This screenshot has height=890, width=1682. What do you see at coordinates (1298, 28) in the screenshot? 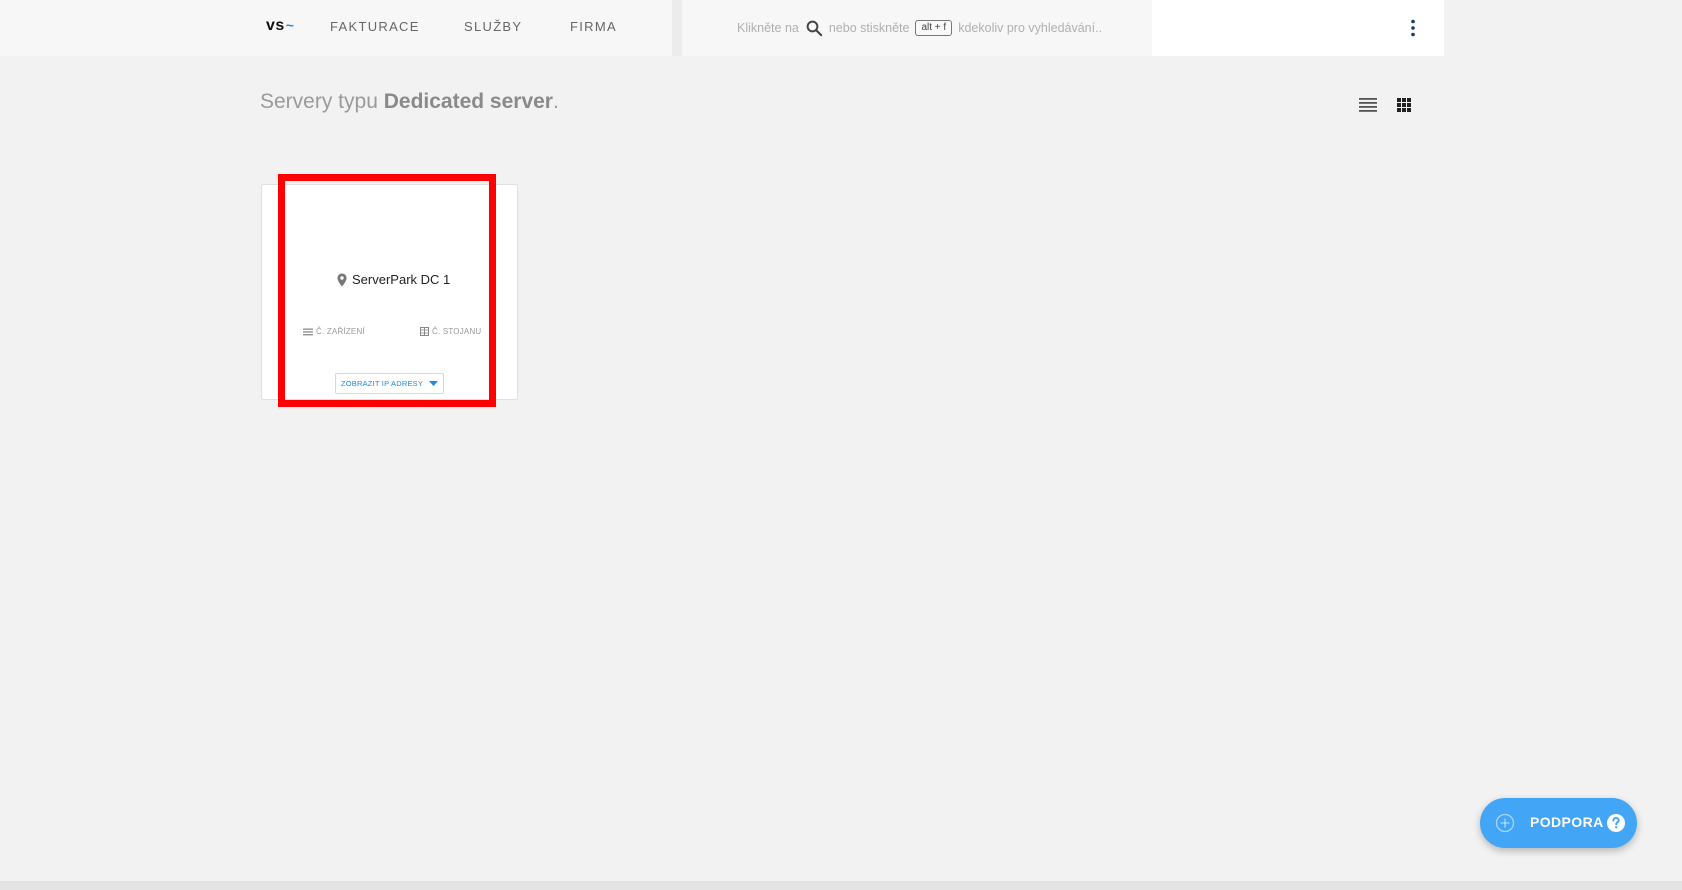
I see `header-right-area` at bounding box center [1298, 28].